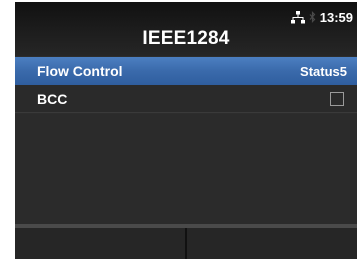  What do you see at coordinates (297, 17) in the screenshot?
I see `network-icon` at bounding box center [297, 17].